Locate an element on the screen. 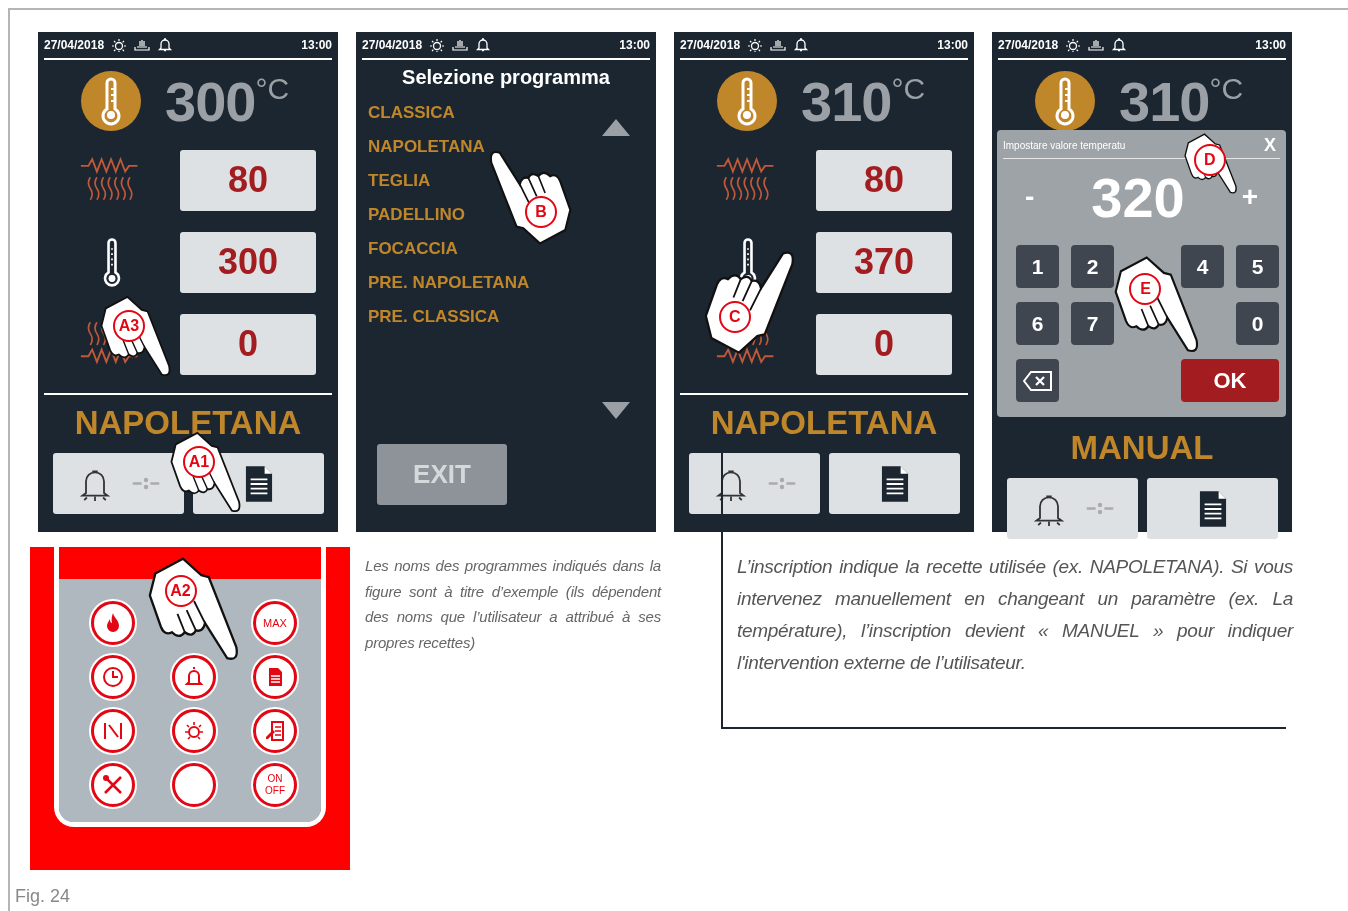 This screenshot has height=911, width=1348. edit-document-icon is located at coordinates (275, 731).